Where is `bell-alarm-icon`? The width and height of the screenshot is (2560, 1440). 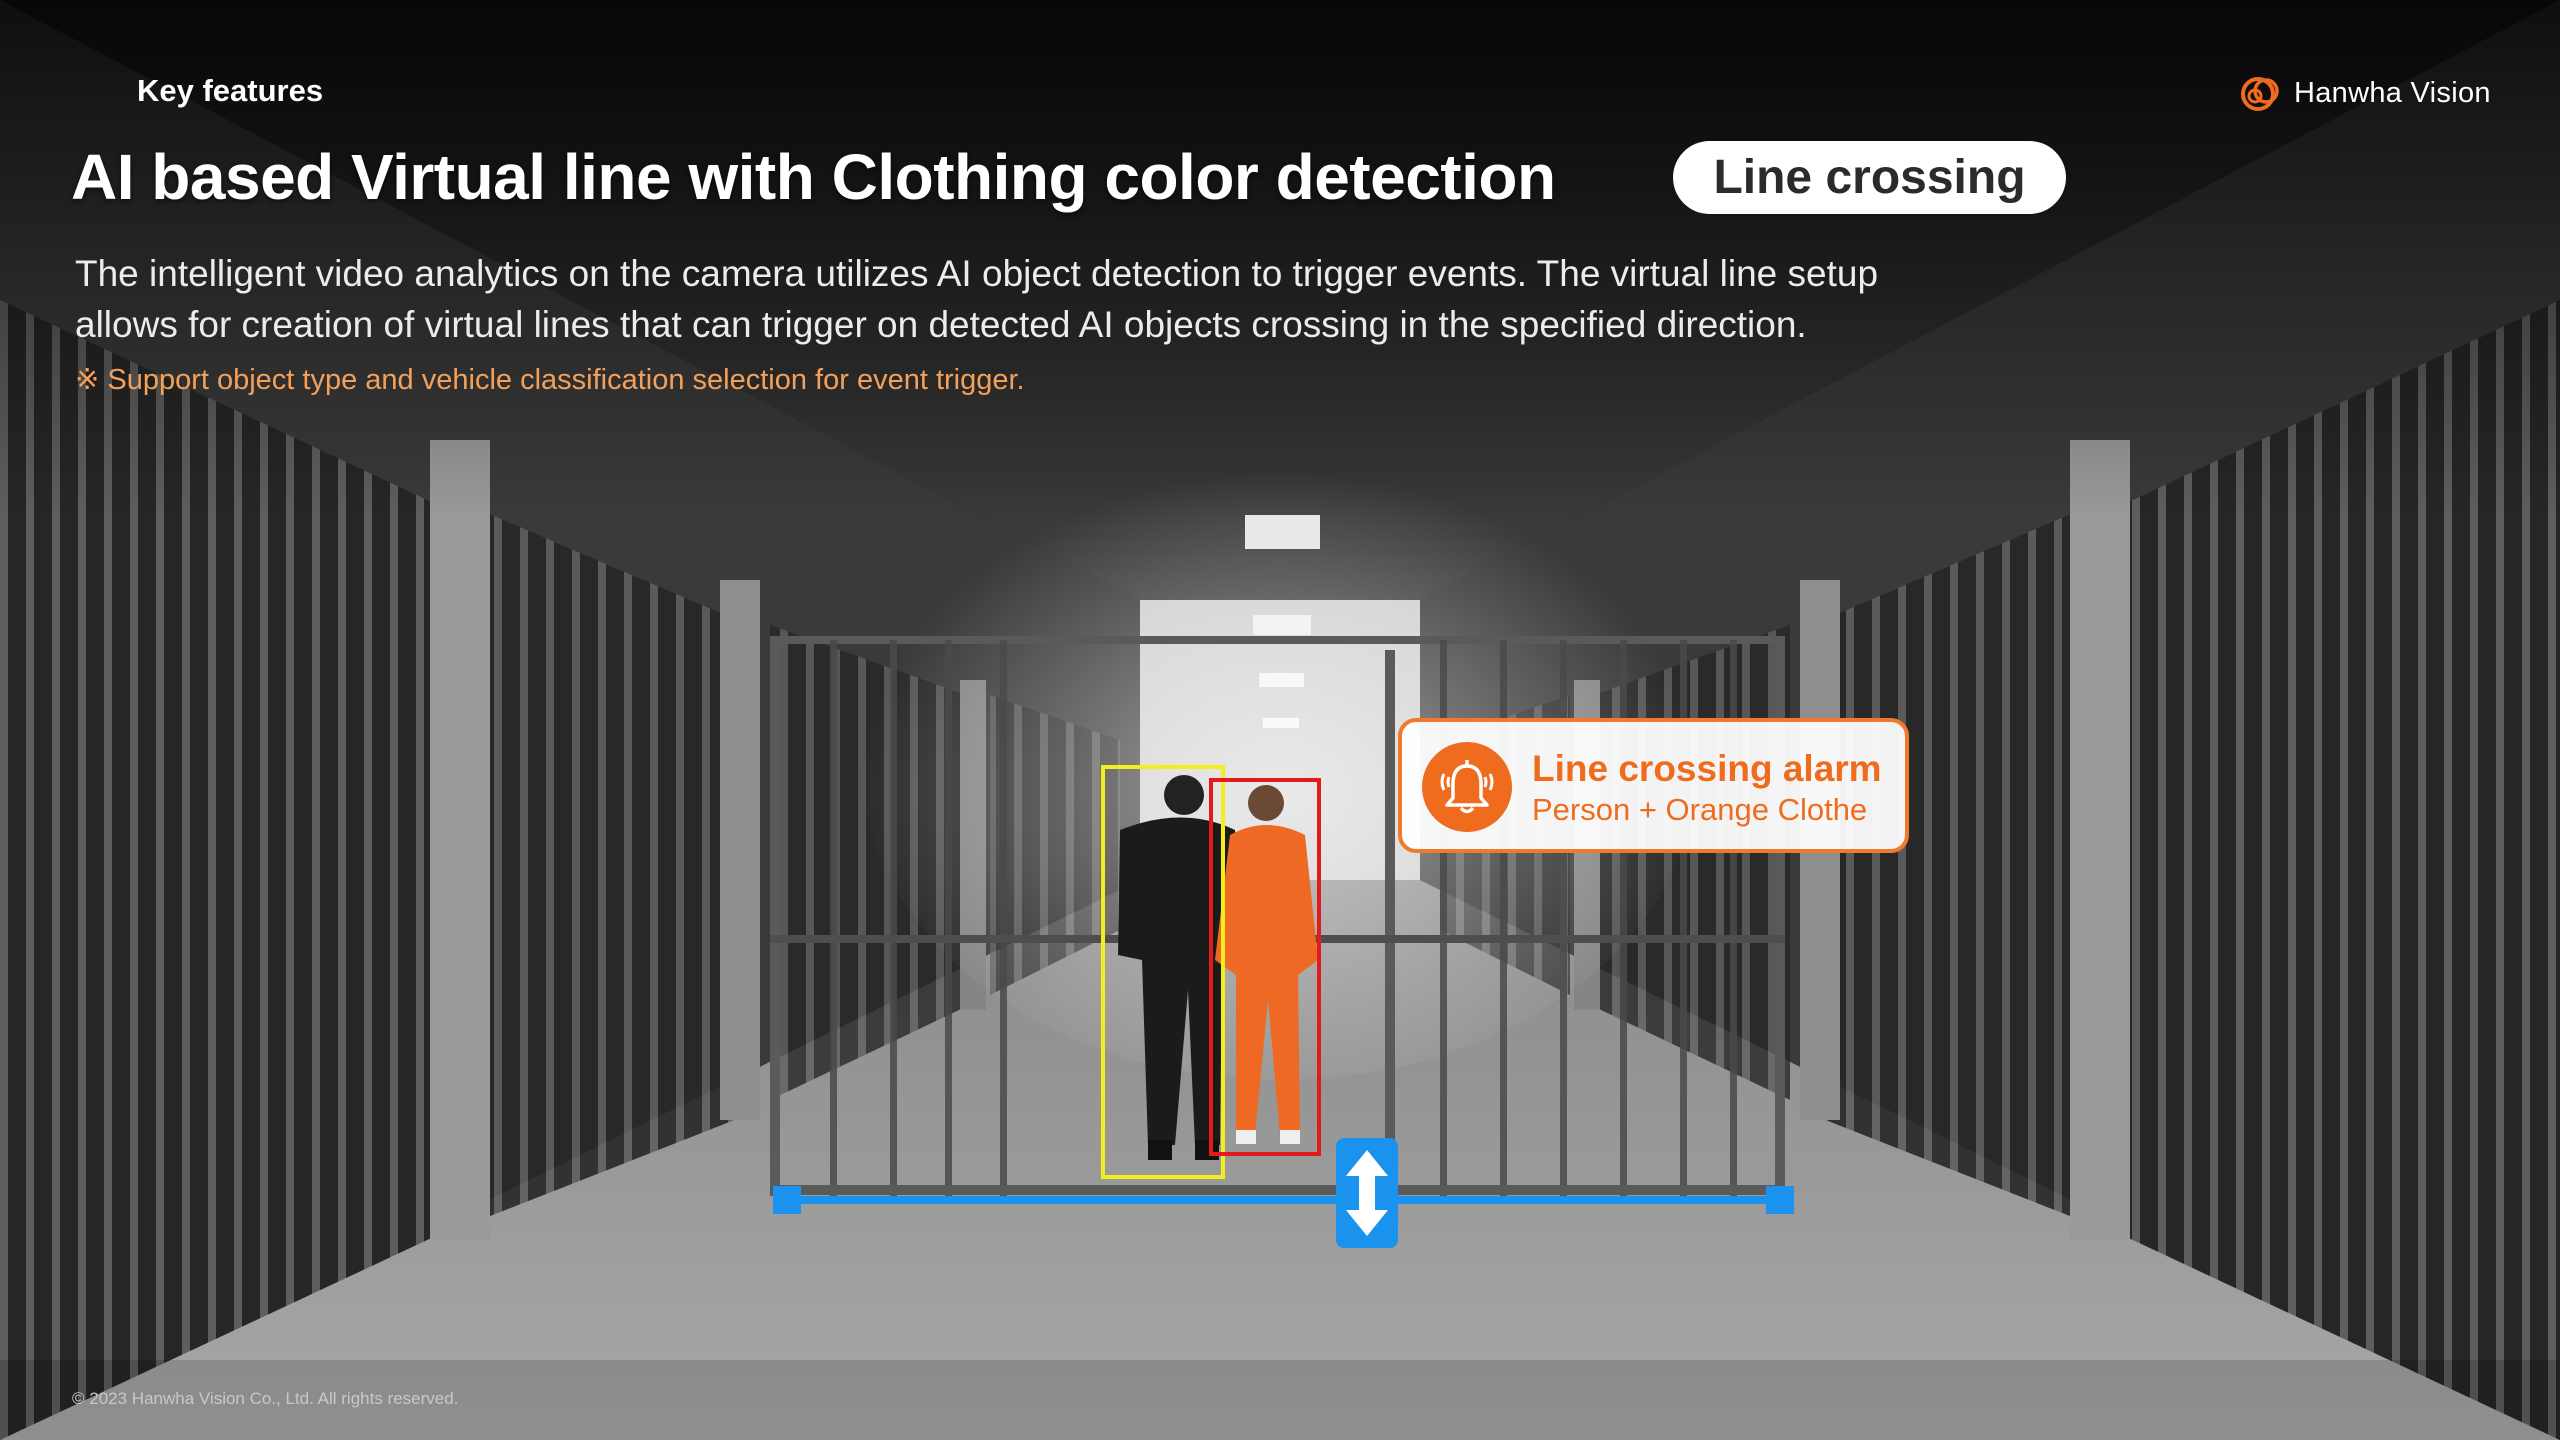 bell-alarm-icon is located at coordinates (1467, 787).